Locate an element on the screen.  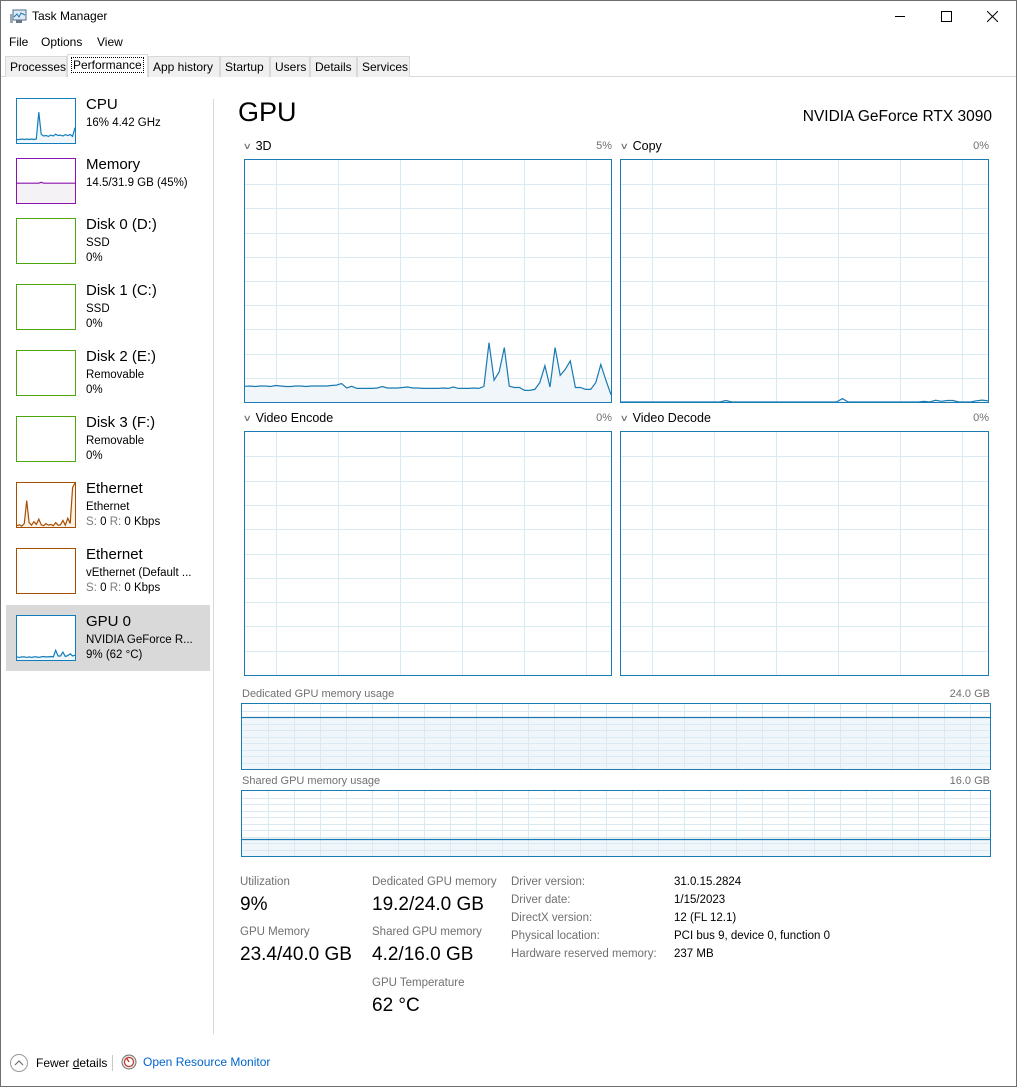
tab-label: Processes is located at coordinates (38, 67).